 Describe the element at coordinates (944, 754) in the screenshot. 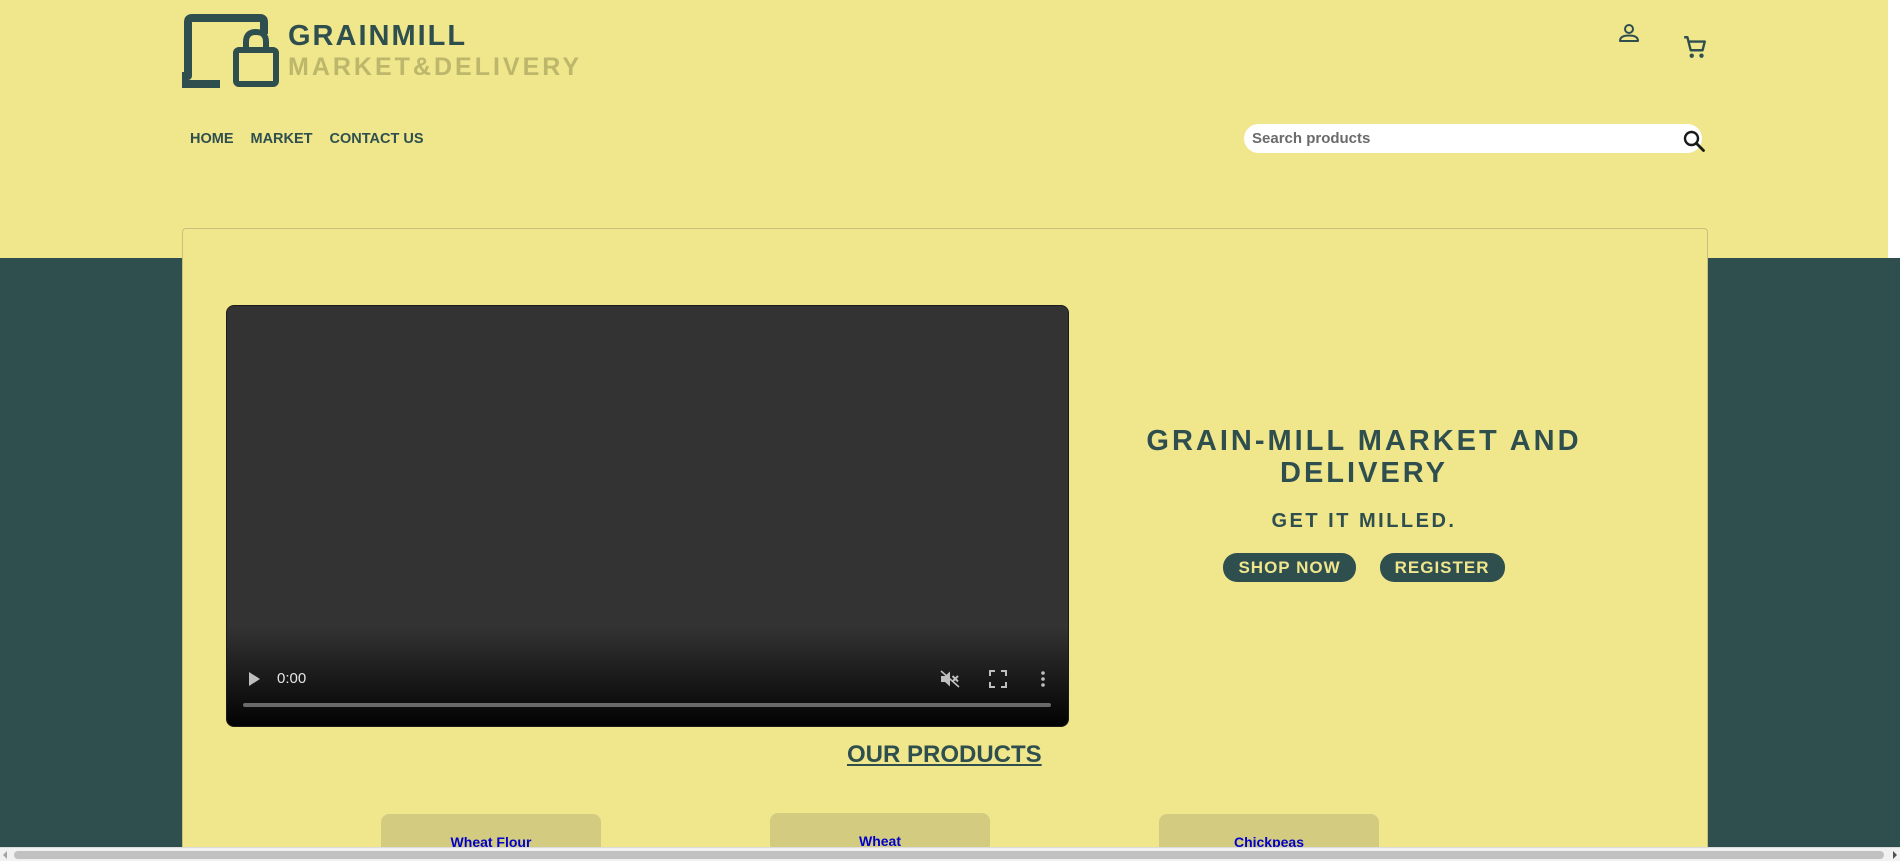

I see `products-heading: OUR PRODUCTS` at that location.